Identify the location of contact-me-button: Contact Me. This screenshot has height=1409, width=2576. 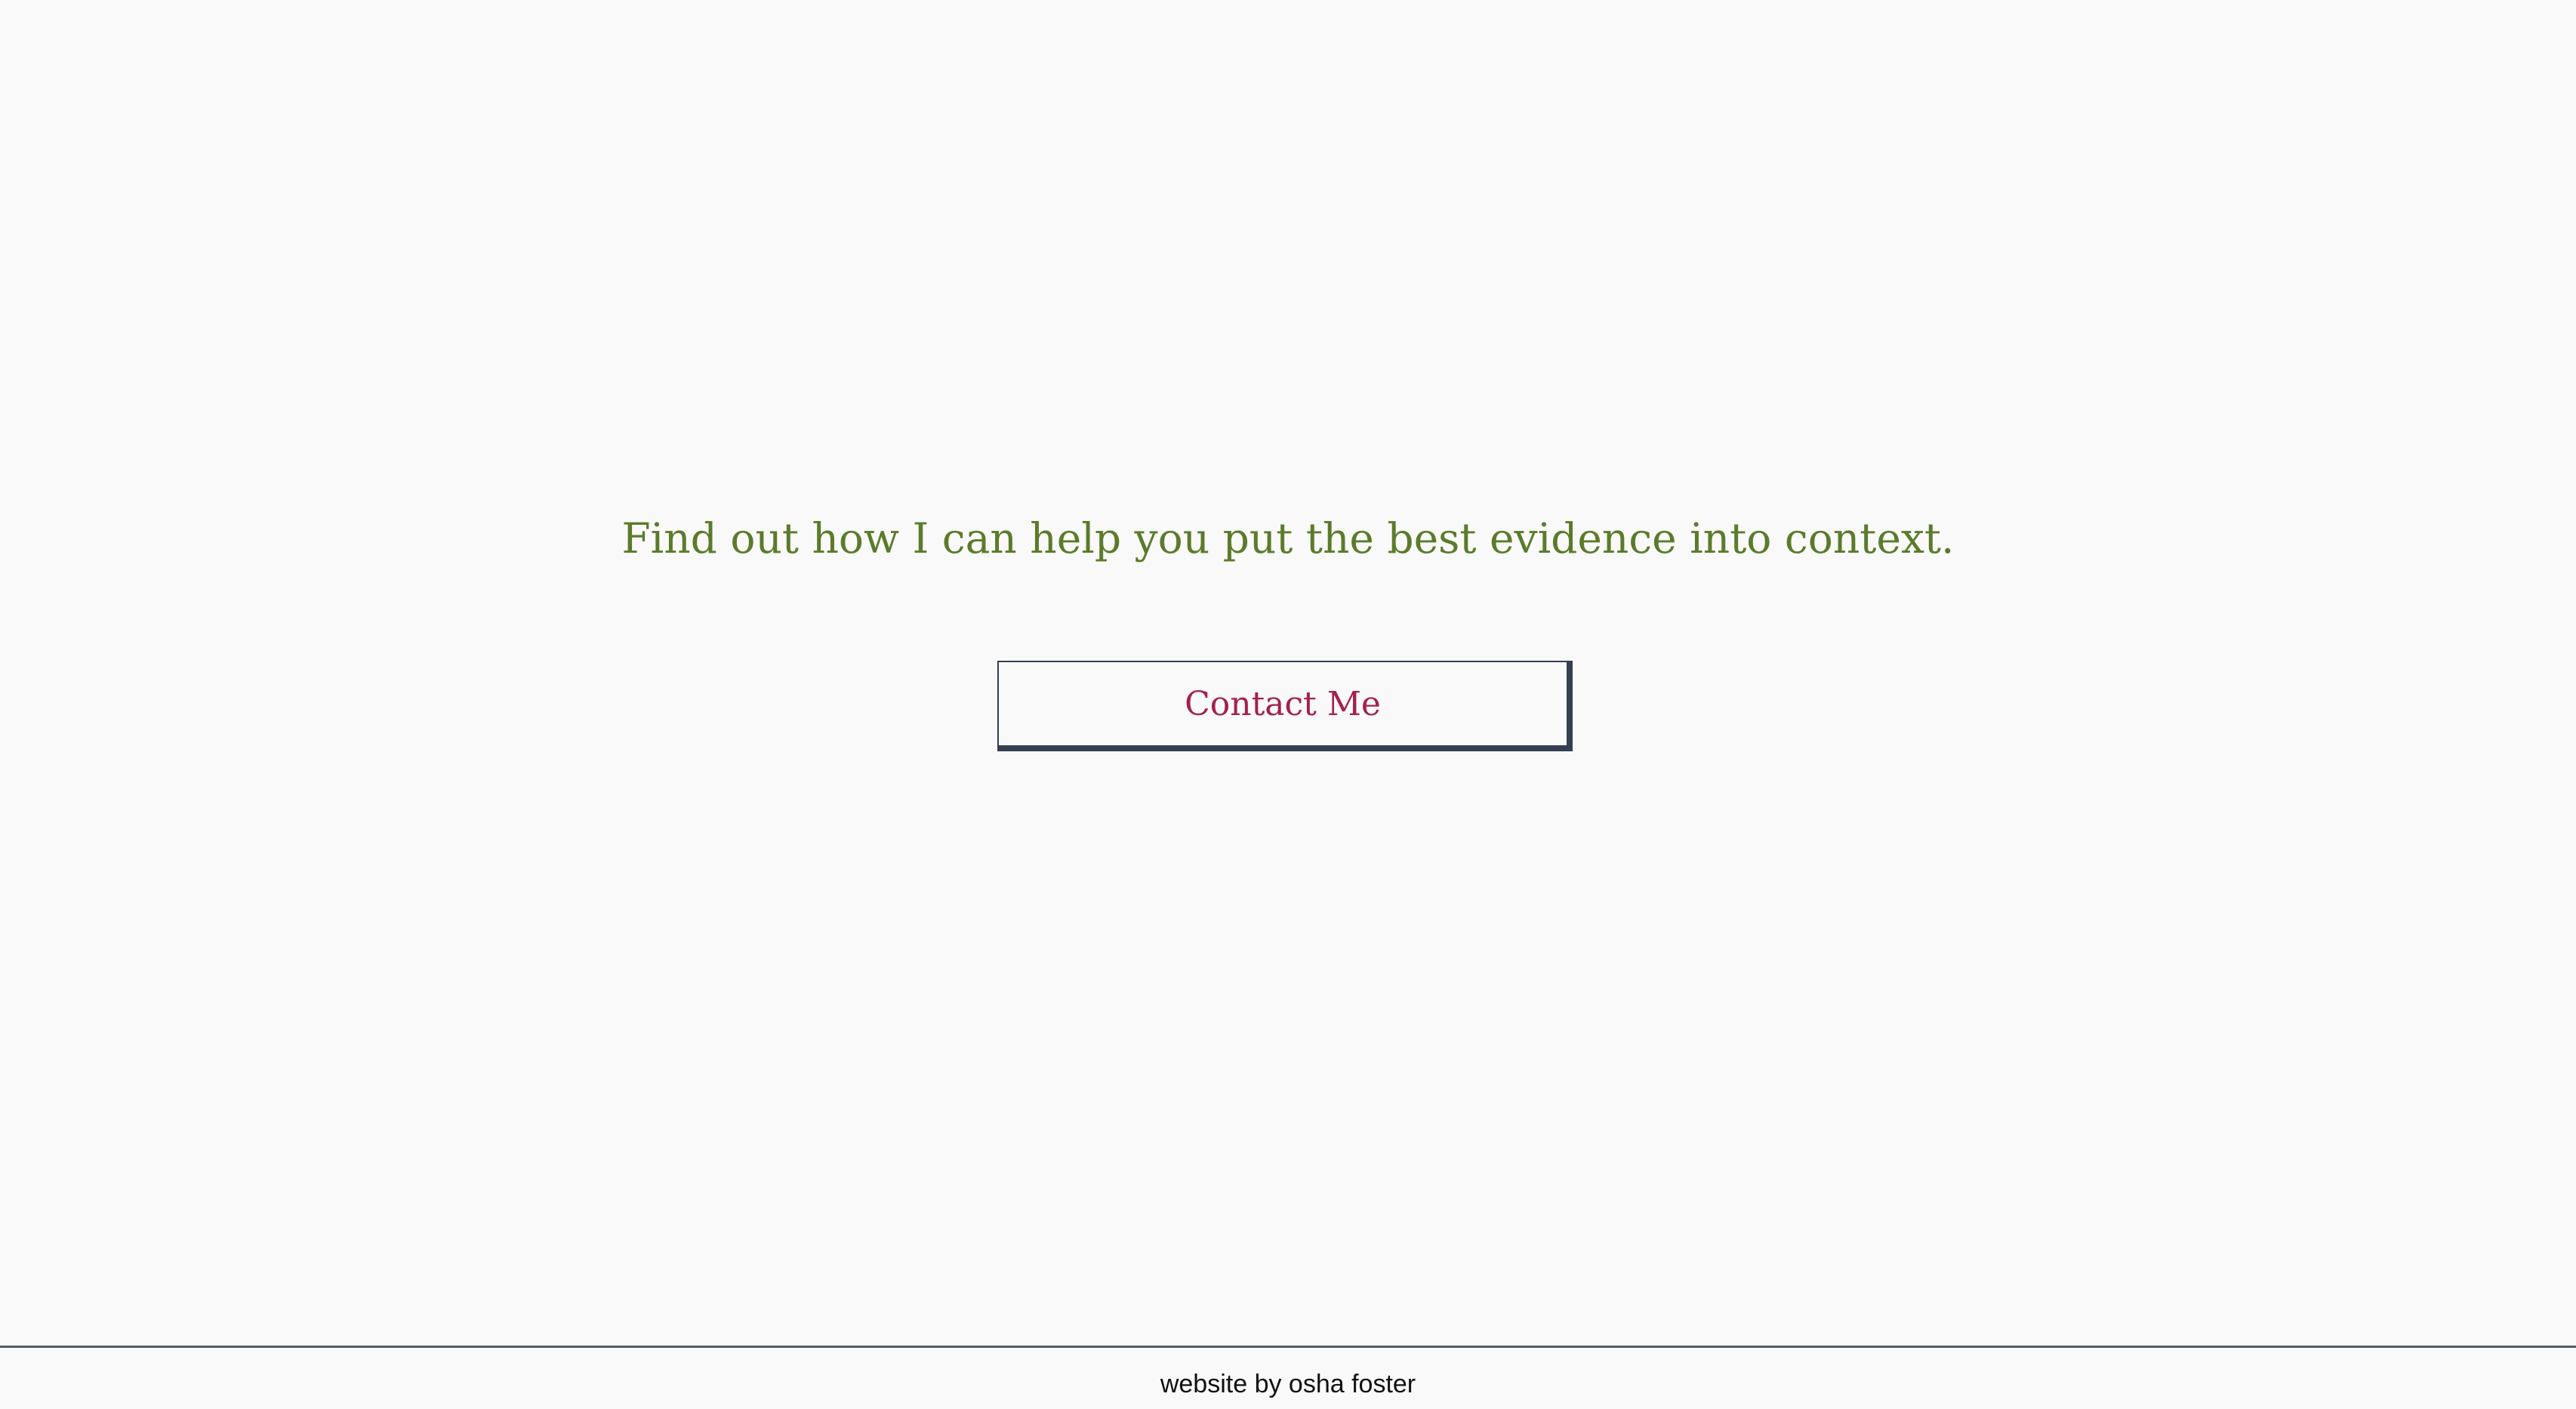
(1285, 706).